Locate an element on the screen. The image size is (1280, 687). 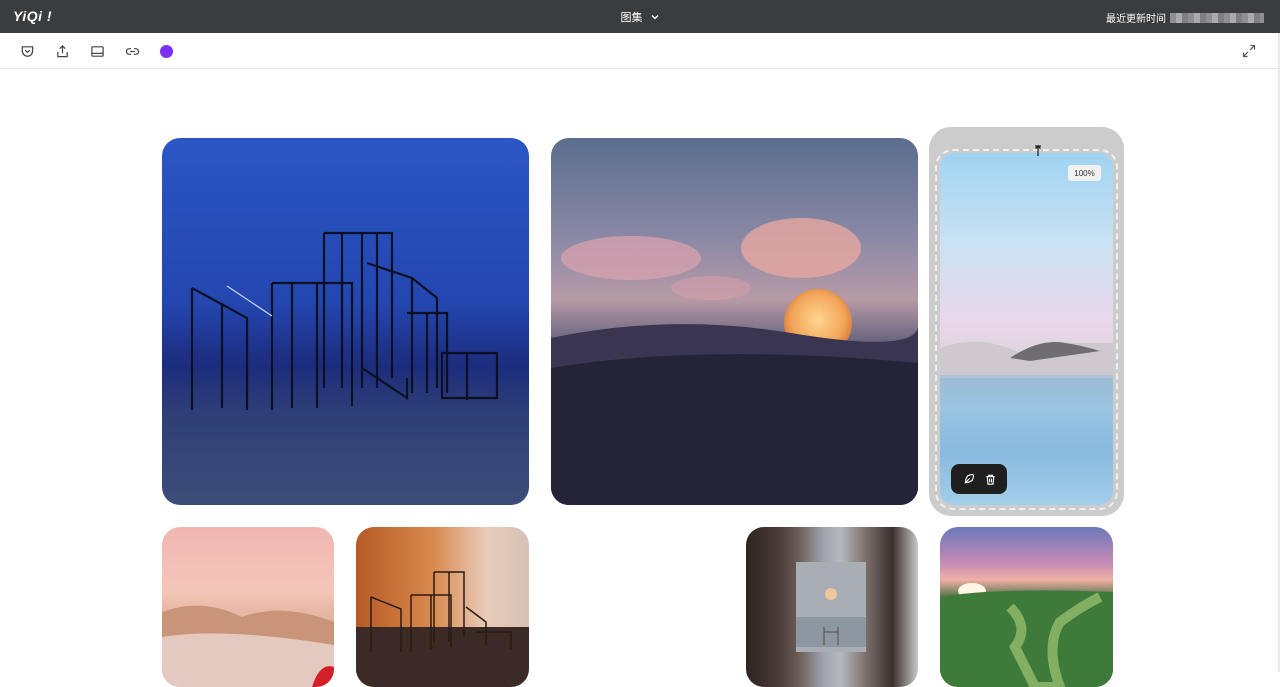
color-swatch is located at coordinates (166, 51).